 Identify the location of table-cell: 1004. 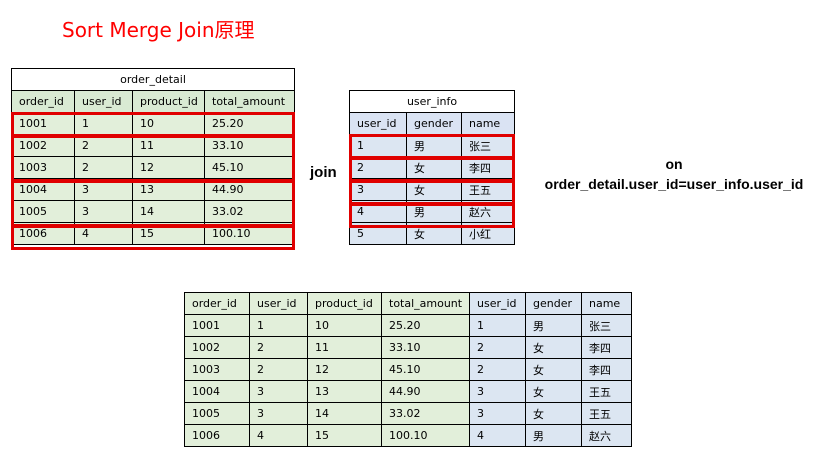
(217, 391).